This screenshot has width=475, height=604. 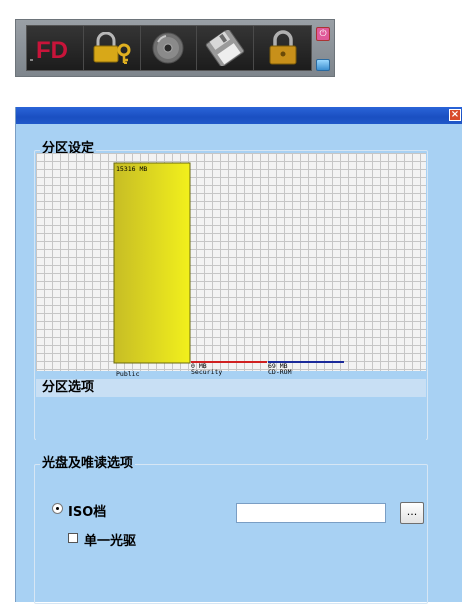 What do you see at coordinates (280, 372) in the screenshot?
I see `category-label-cd-rom: CD-ROM` at bounding box center [280, 372].